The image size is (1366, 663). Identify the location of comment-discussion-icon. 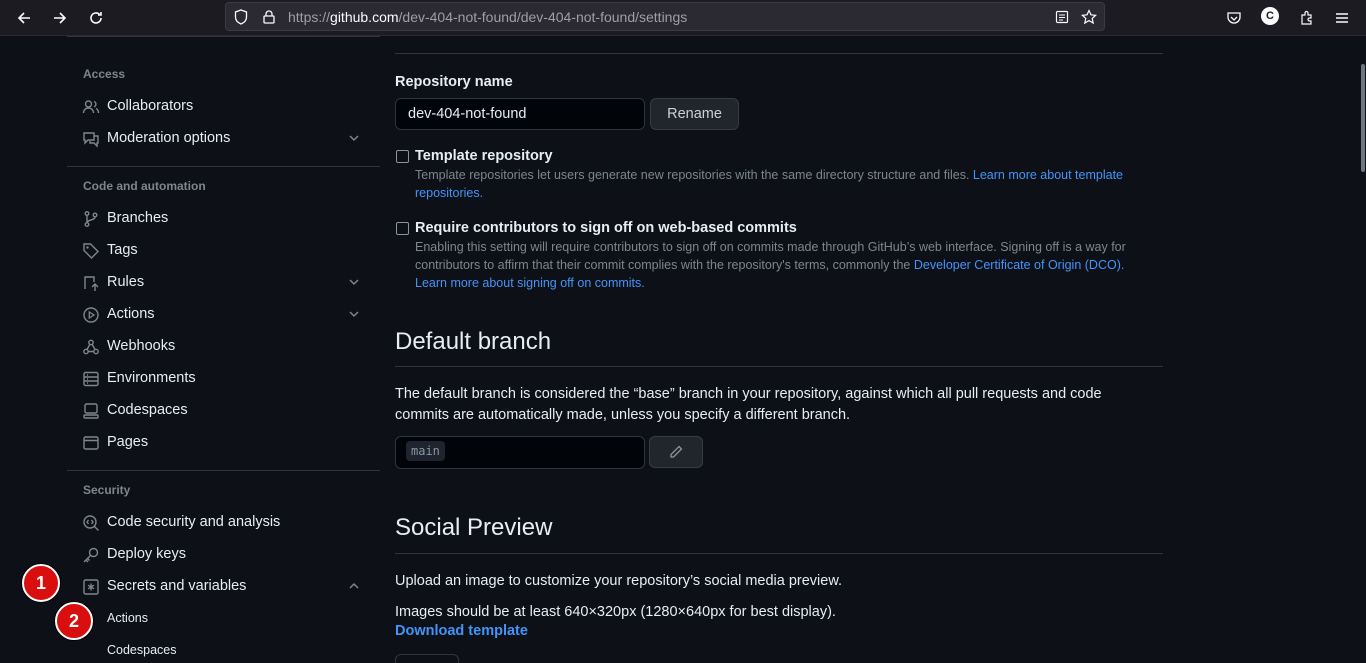
(91, 140).